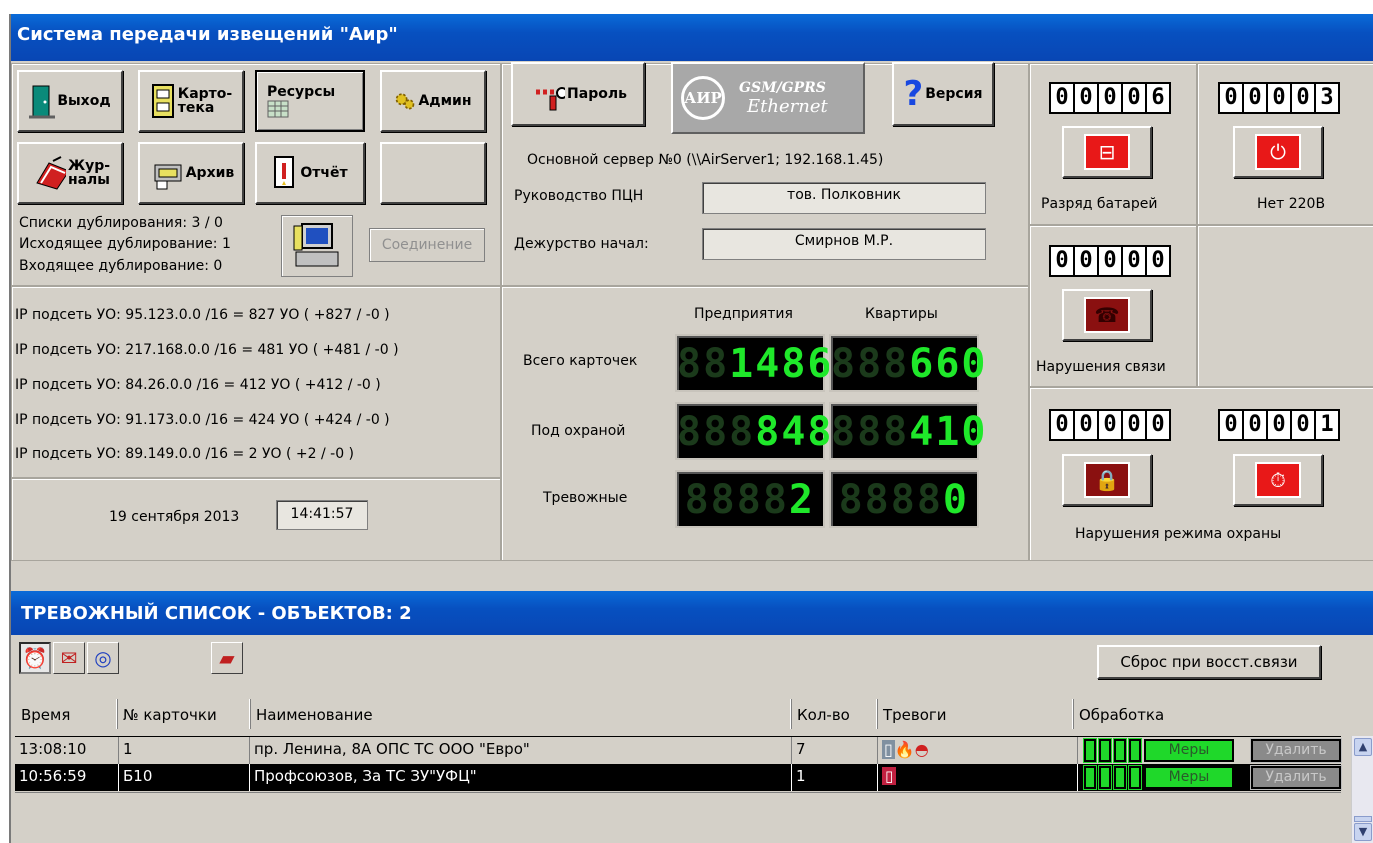 This screenshot has height=843, width=1373. Describe the element at coordinates (278, 109) in the screenshot. I see `table-icon` at that location.